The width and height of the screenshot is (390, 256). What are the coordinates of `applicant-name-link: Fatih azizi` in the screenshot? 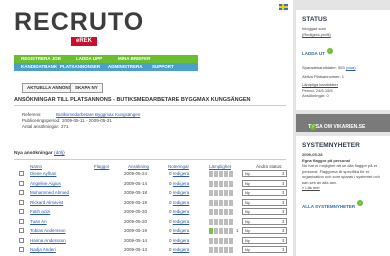 It's located at (40, 212).